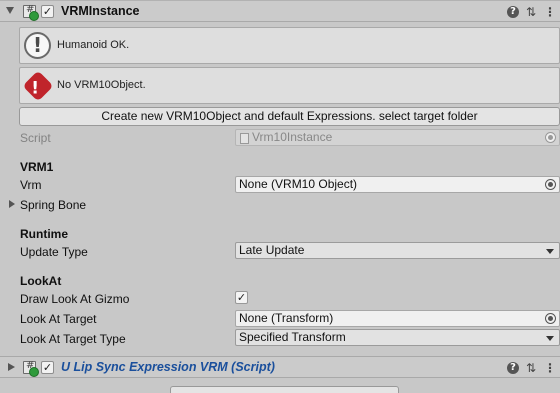  I want to click on script-field: Vrm10Instance, so click(397, 137).